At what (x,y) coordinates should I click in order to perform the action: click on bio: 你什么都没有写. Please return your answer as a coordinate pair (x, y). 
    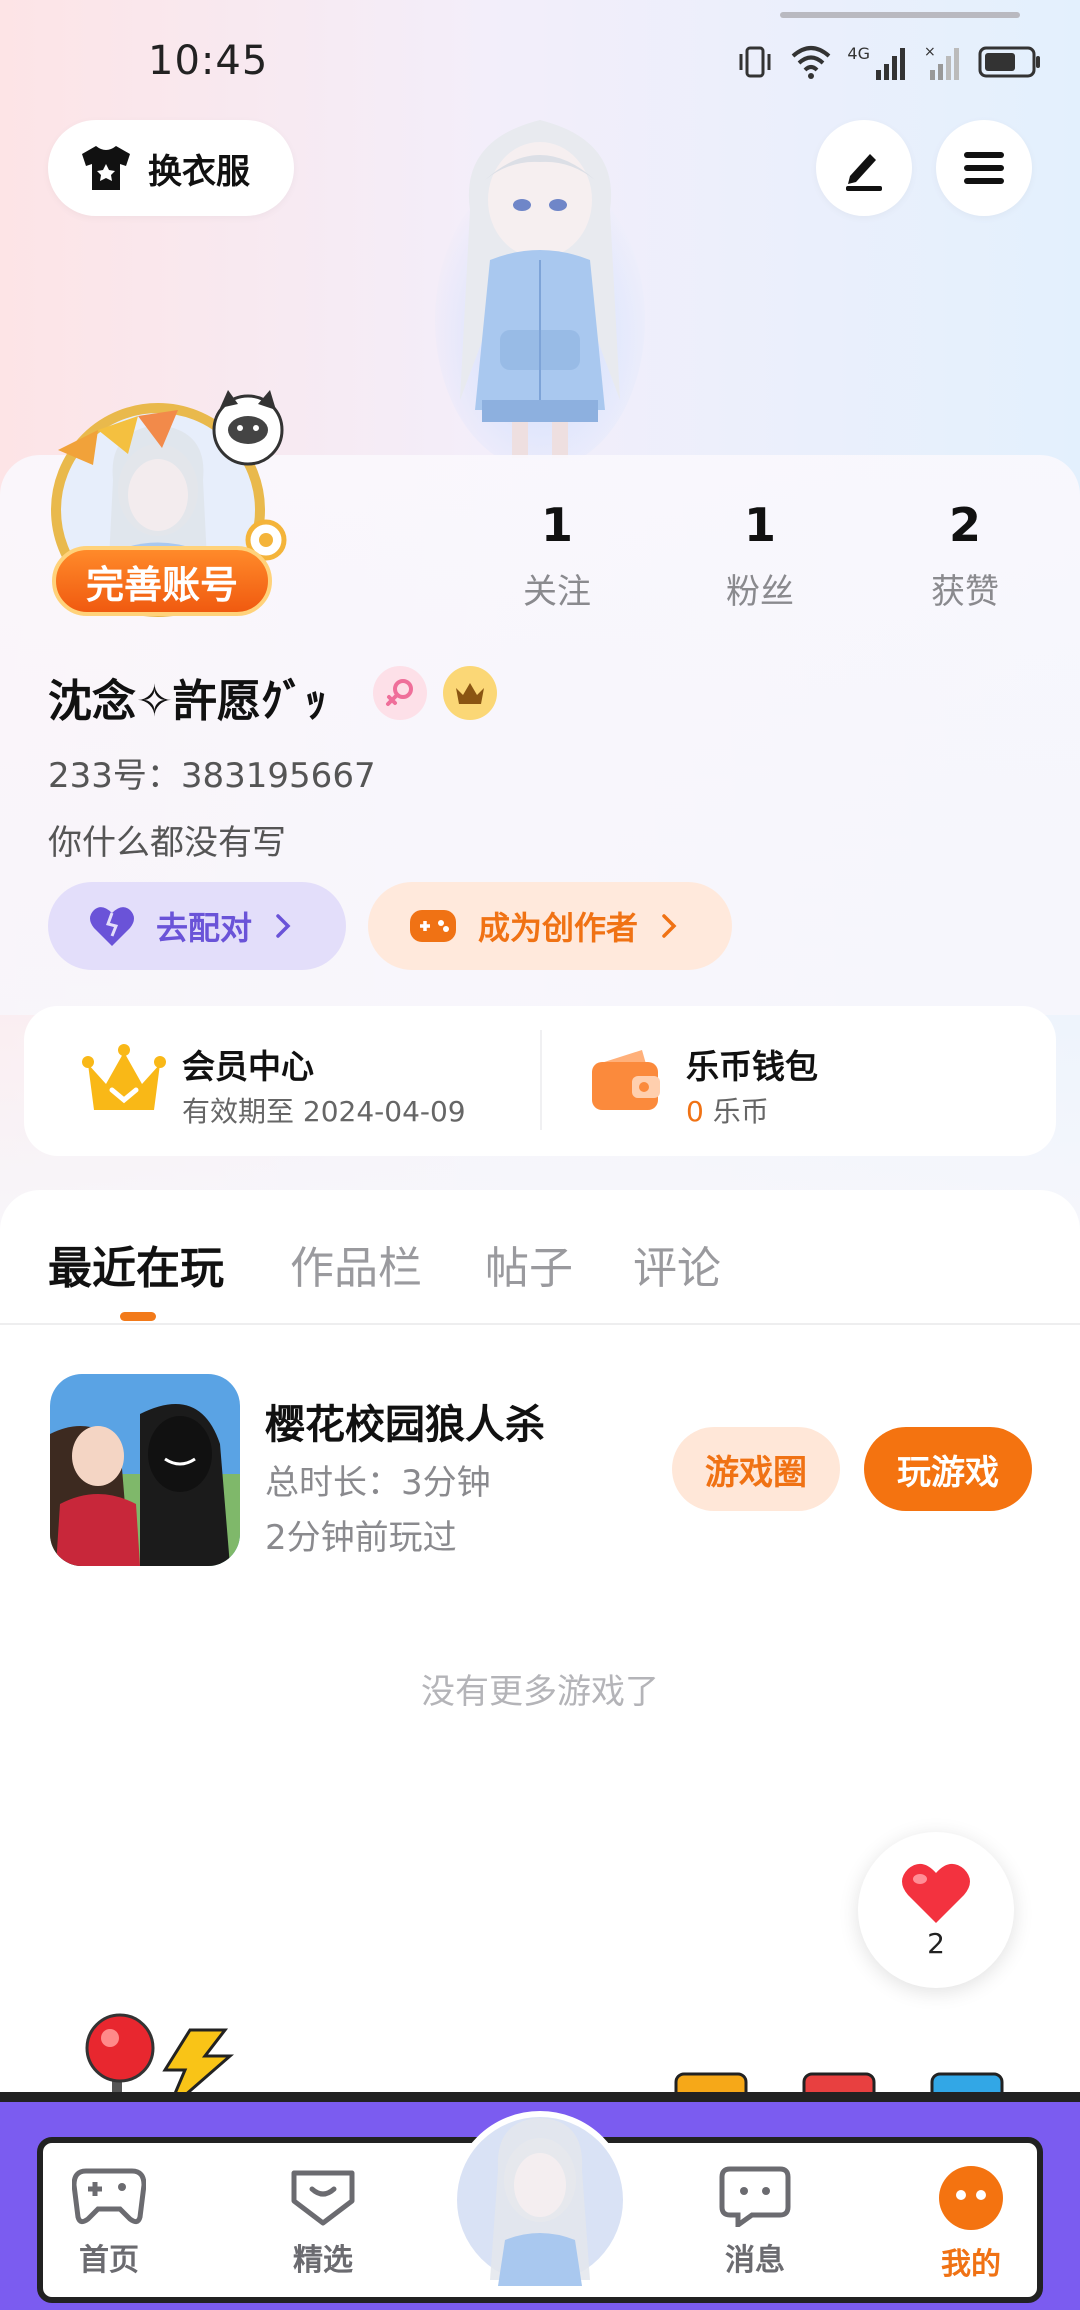
    Looking at the image, I should click on (167, 843).